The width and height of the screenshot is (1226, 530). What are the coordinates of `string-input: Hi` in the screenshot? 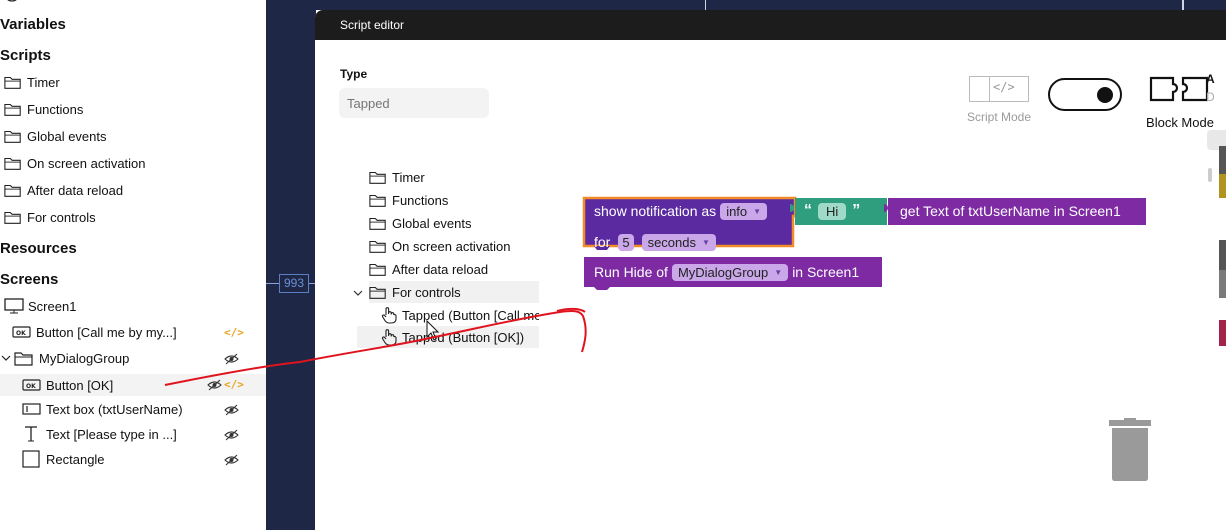 It's located at (832, 211).